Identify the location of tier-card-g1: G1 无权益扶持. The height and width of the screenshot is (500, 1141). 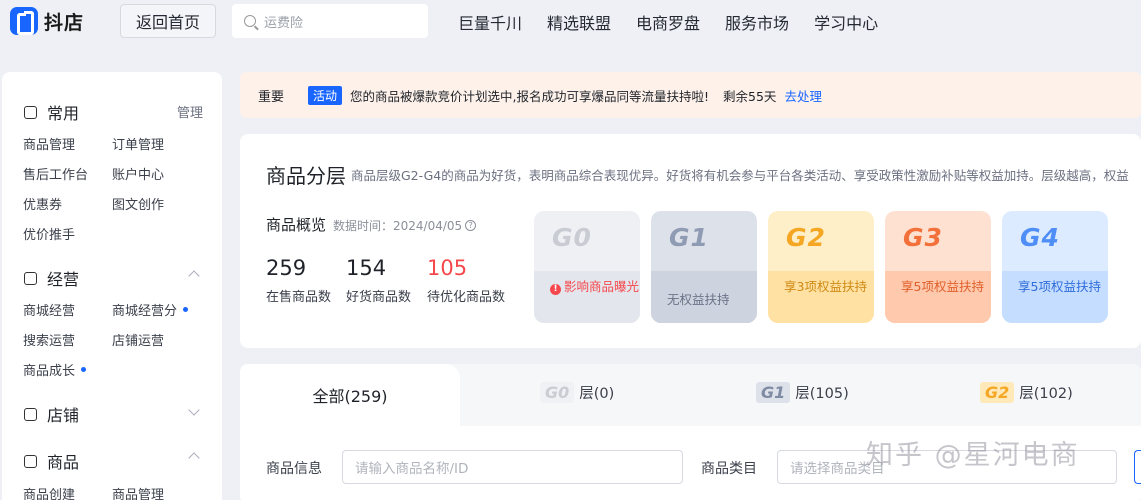
(704, 267).